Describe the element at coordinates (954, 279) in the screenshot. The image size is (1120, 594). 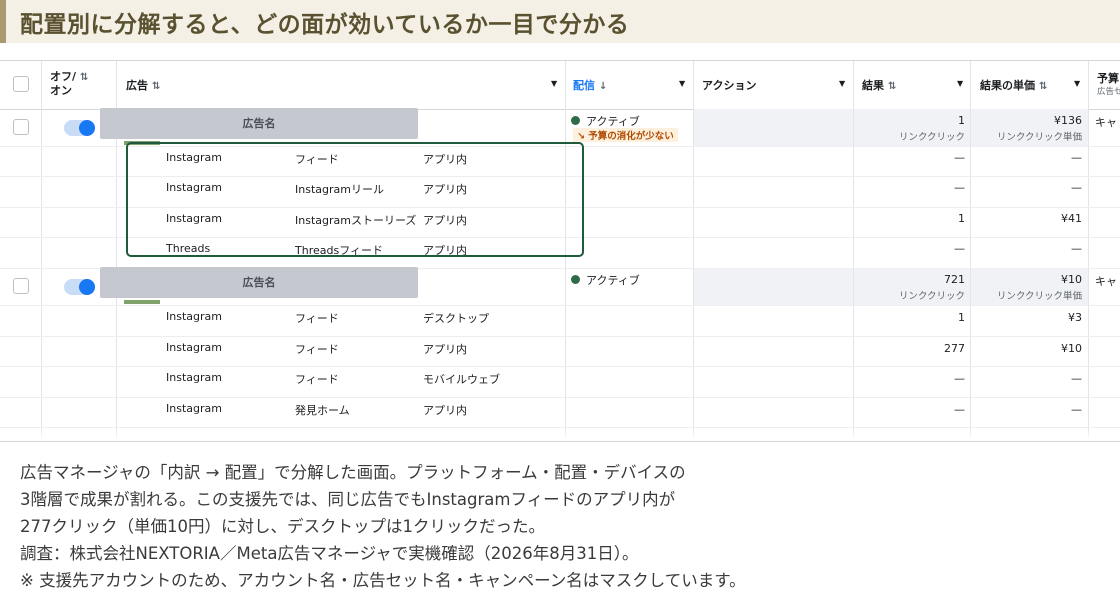
I see `result-value: 721` at that location.